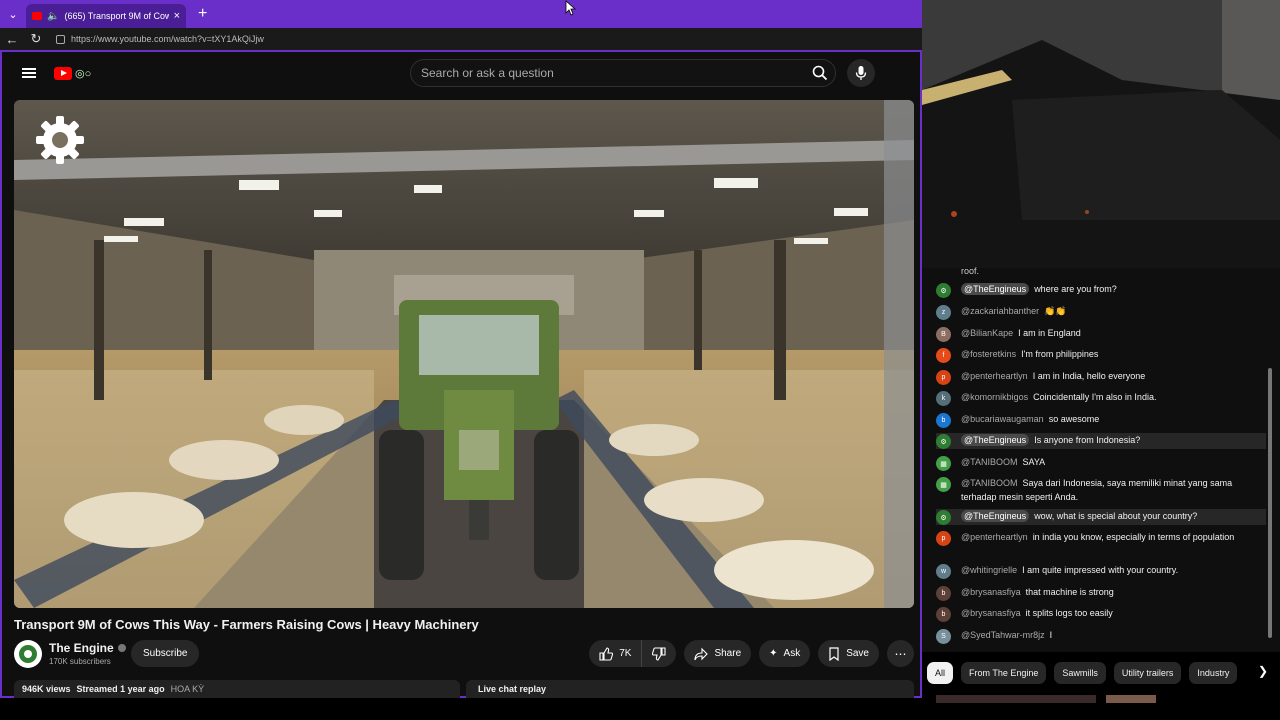 Image resolution: width=1280 pixels, height=720 pixels. What do you see at coordinates (989, 570) in the screenshot?
I see `chat-author: @whitingrielle` at bounding box center [989, 570].